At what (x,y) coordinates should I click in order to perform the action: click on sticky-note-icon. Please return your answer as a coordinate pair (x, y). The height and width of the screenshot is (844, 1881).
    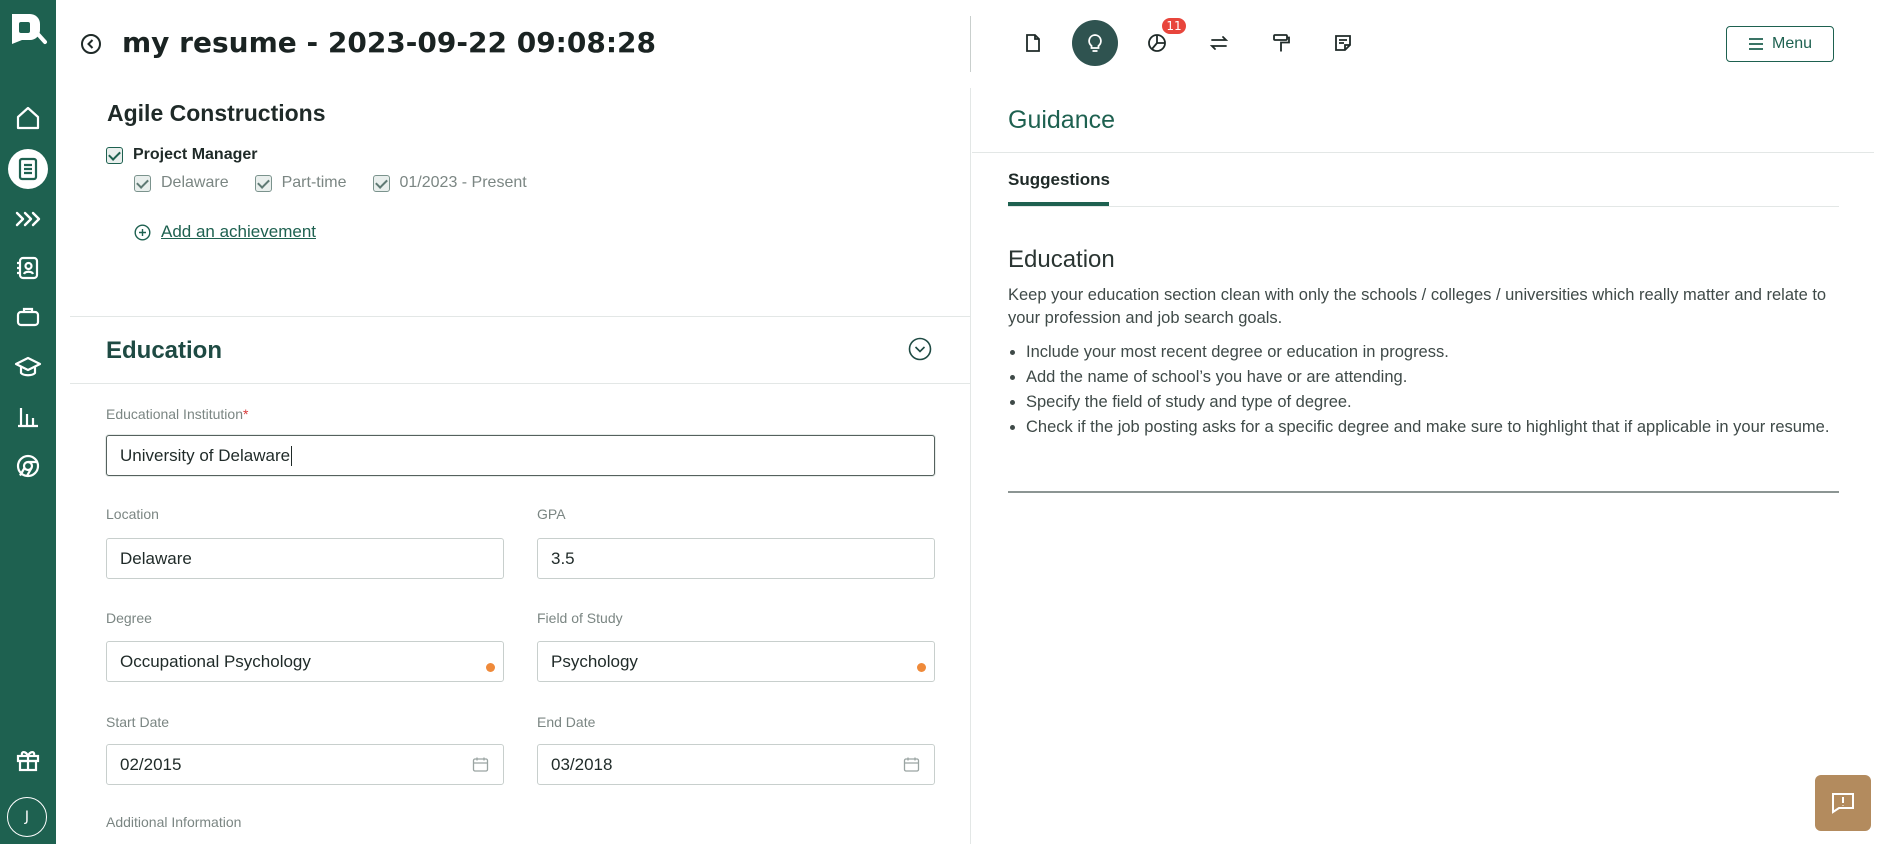
    Looking at the image, I should click on (1343, 43).